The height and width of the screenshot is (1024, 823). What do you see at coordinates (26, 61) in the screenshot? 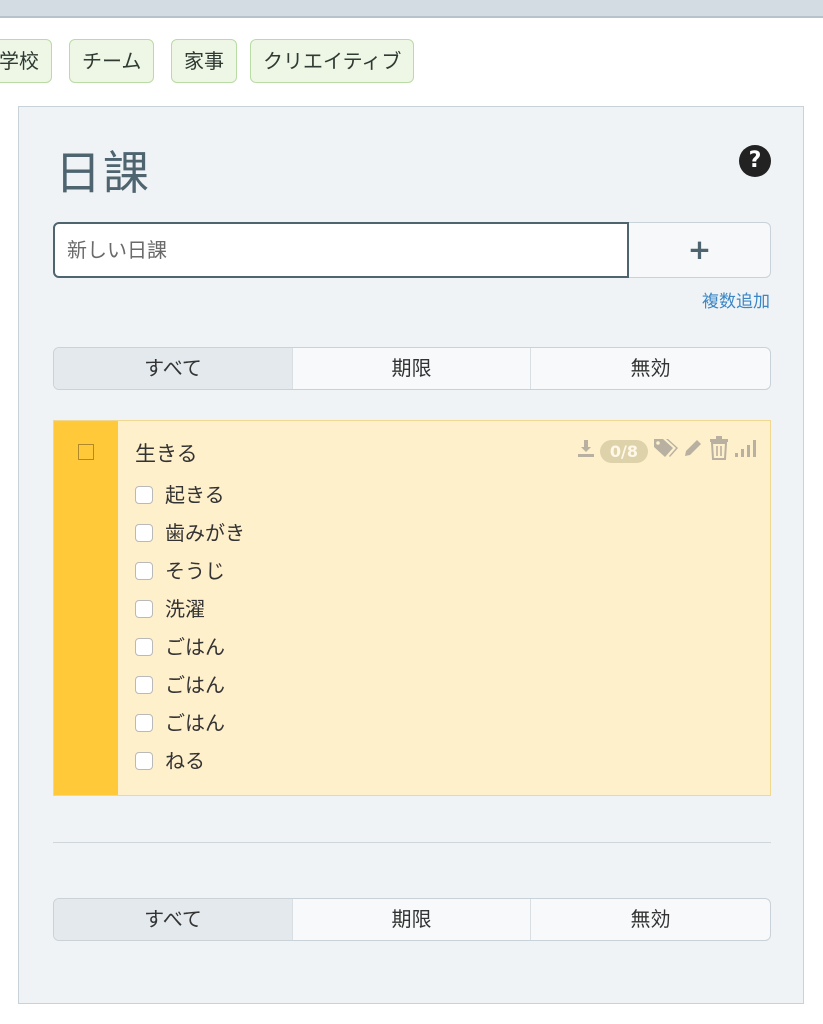
I see `tag-school: 学校` at bounding box center [26, 61].